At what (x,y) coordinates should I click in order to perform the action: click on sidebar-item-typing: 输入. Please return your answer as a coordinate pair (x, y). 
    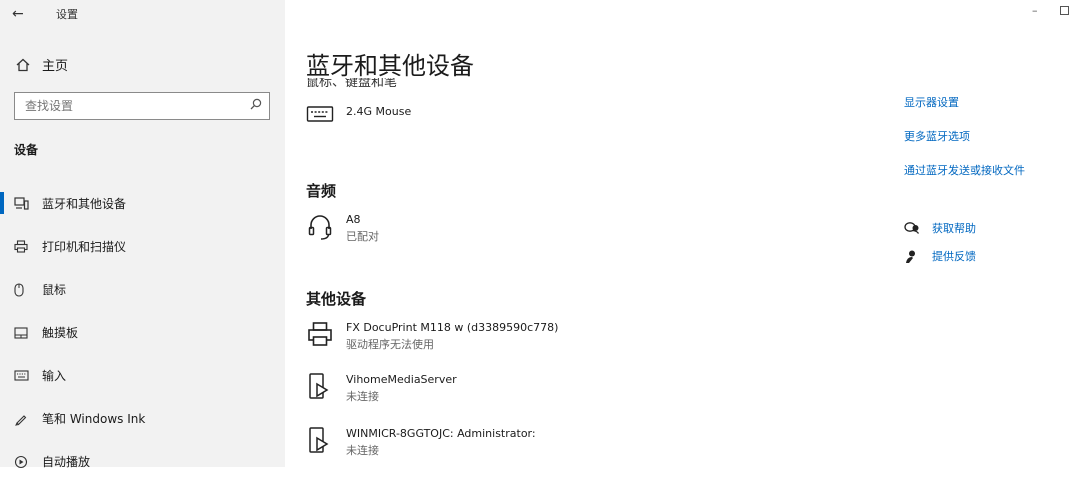
    Looking at the image, I should click on (142, 375).